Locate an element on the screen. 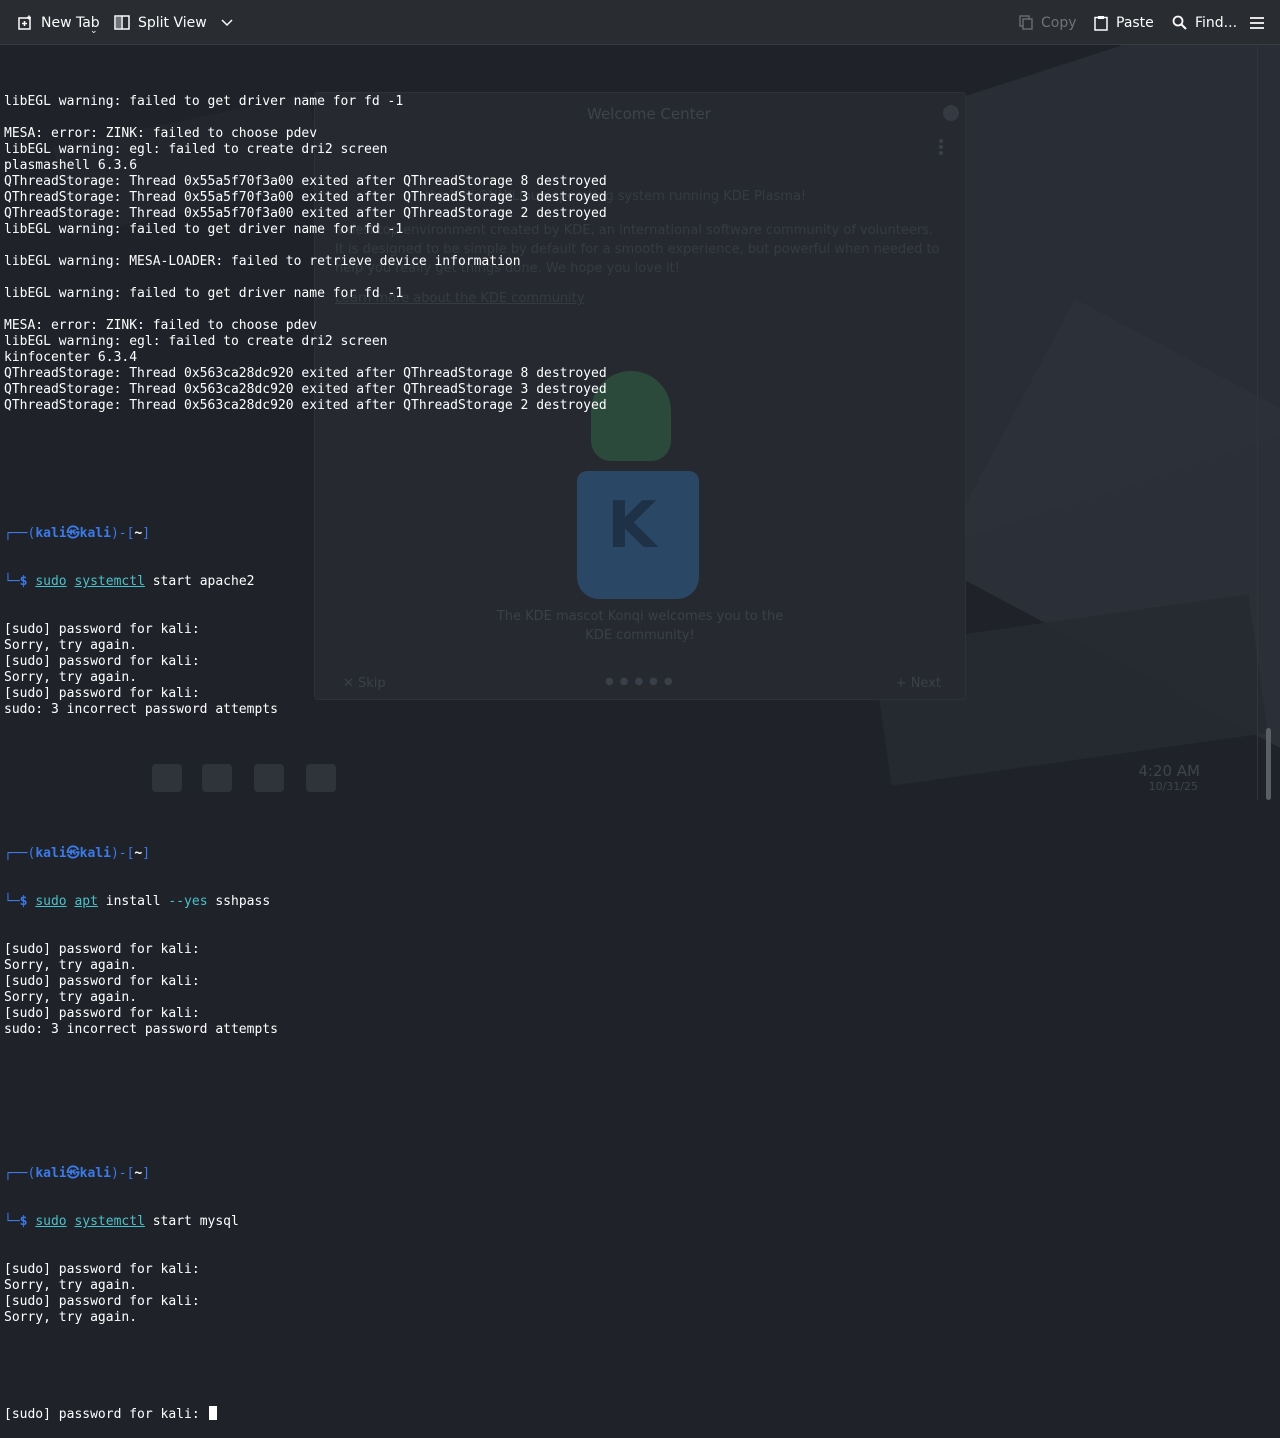 This screenshot has width=1280, height=1438. cmd-rest: sshpass is located at coordinates (239, 901).